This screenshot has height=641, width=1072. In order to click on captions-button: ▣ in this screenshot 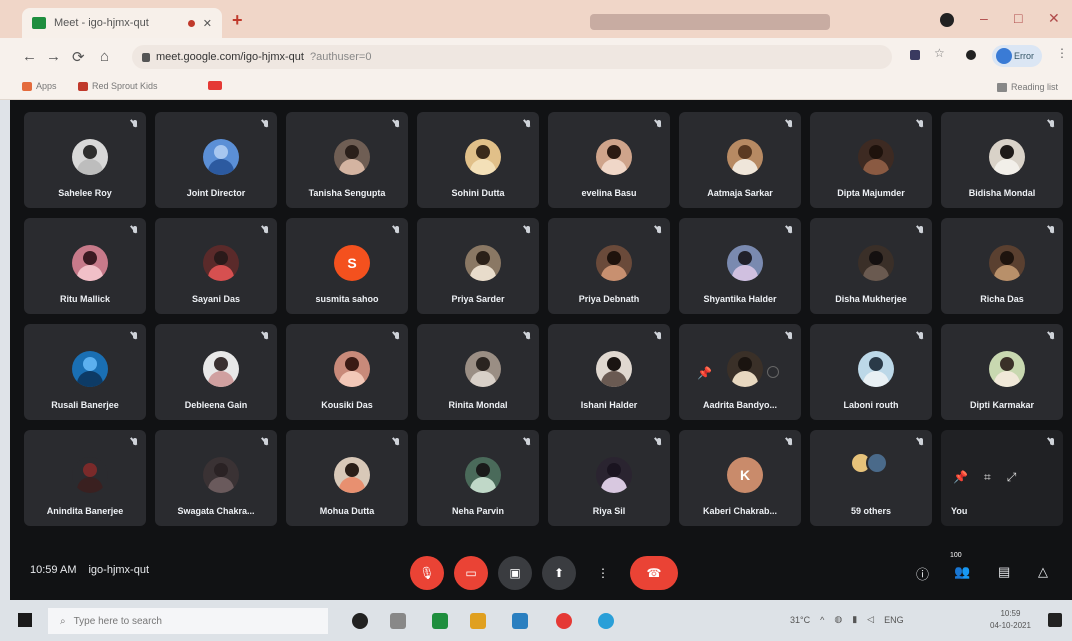, I will do `click(515, 573)`.